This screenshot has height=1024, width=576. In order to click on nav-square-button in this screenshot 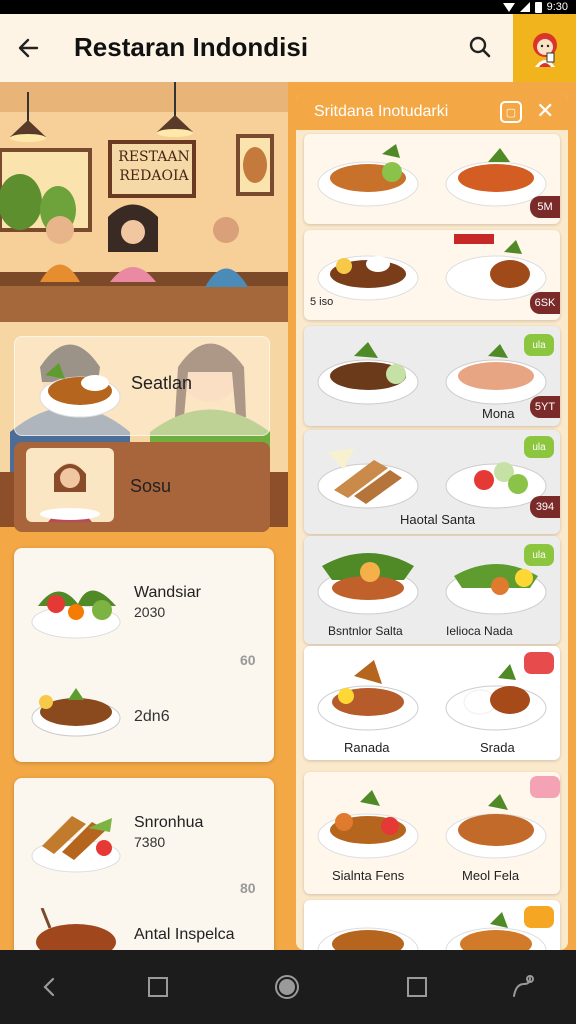, I will do `click(158, 987)`.